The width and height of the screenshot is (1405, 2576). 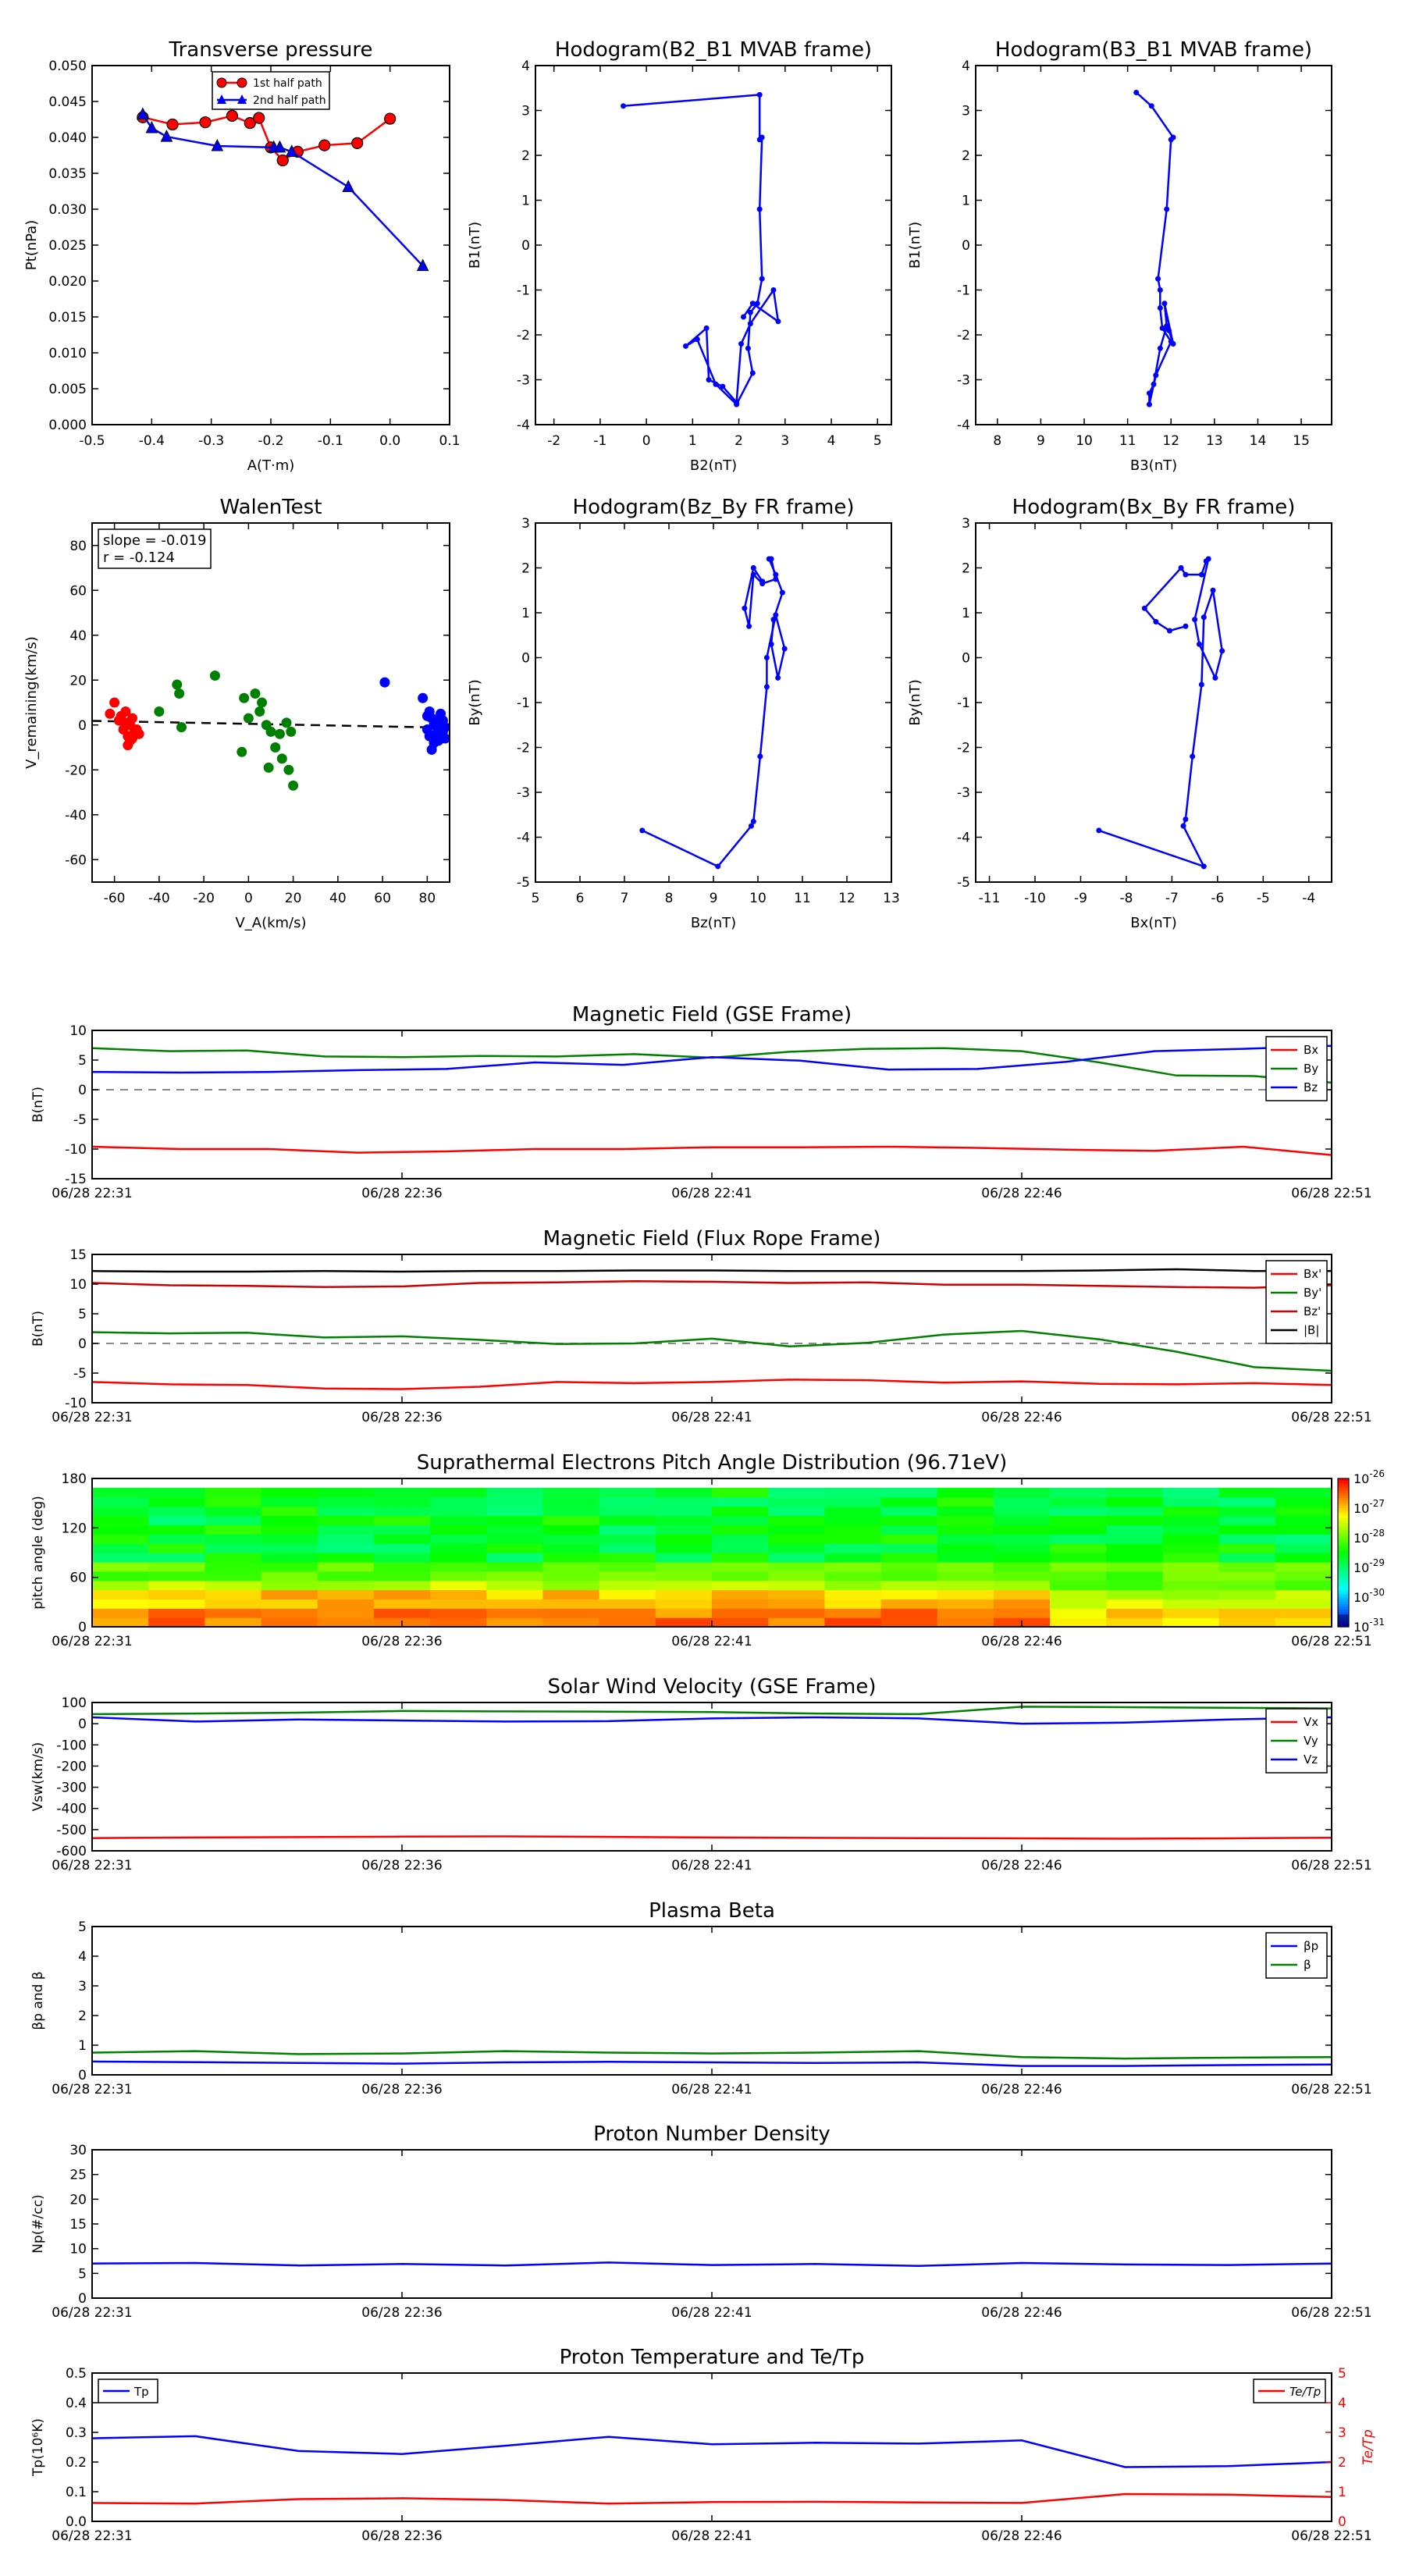 I want to click on x-tick-label: 0, so click(x=646, y=441).